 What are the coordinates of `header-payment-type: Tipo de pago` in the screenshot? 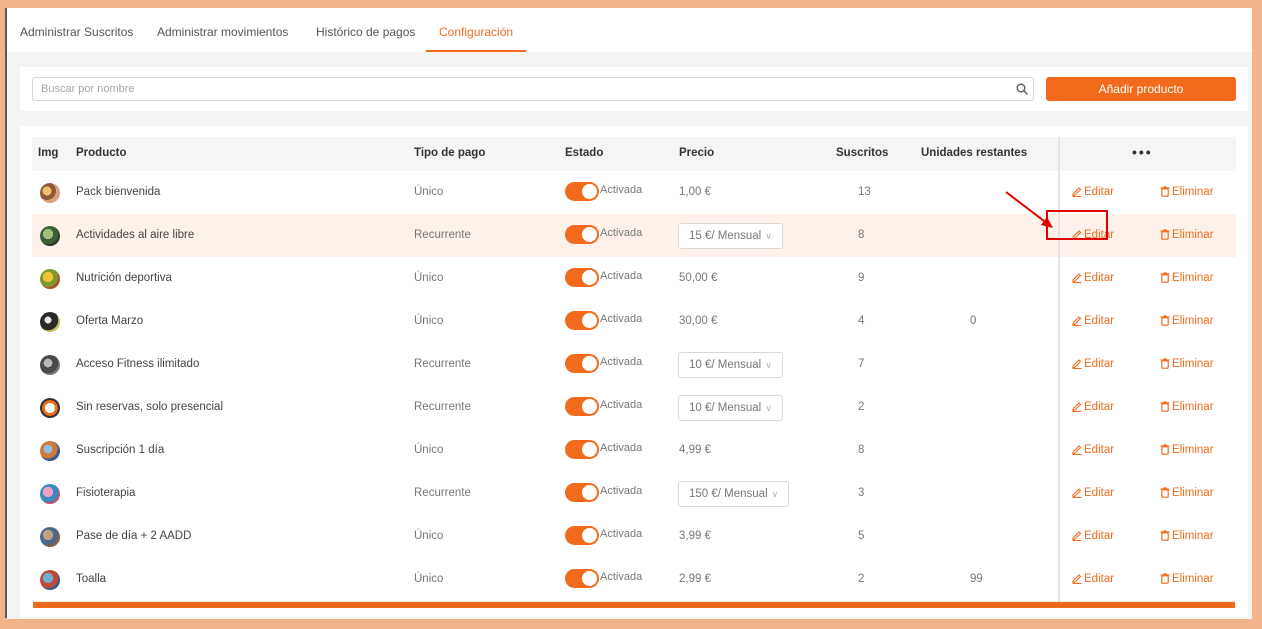 It's located at (450, 153).